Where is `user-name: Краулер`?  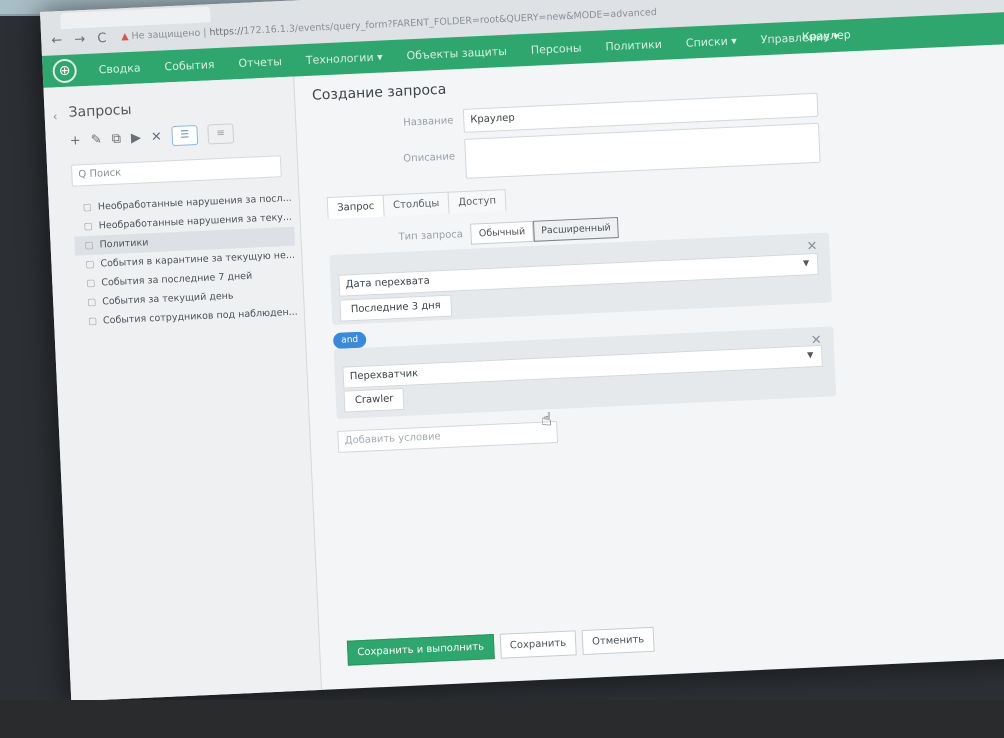 user-name: Краулер is located at coordinates (826, 35).